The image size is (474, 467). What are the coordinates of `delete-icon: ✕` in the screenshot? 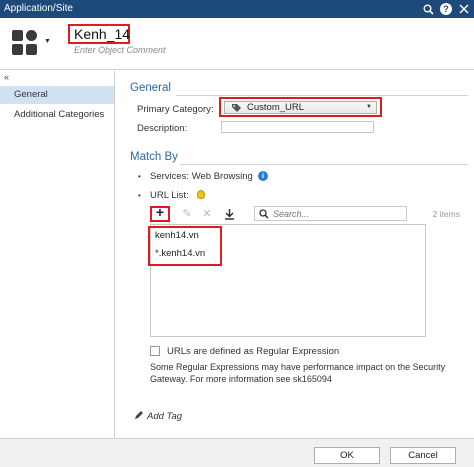 It's located at (207, 214).